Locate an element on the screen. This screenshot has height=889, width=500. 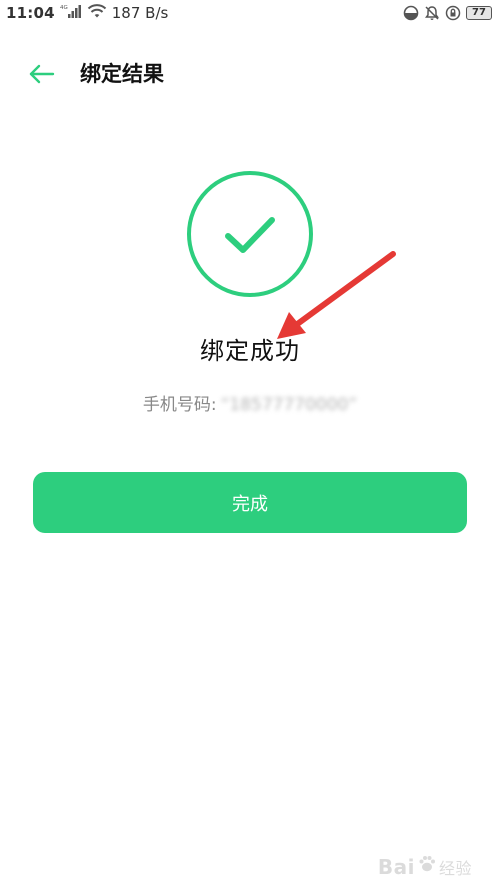
lock-rotation-icon is located at coordinates (453, 13).